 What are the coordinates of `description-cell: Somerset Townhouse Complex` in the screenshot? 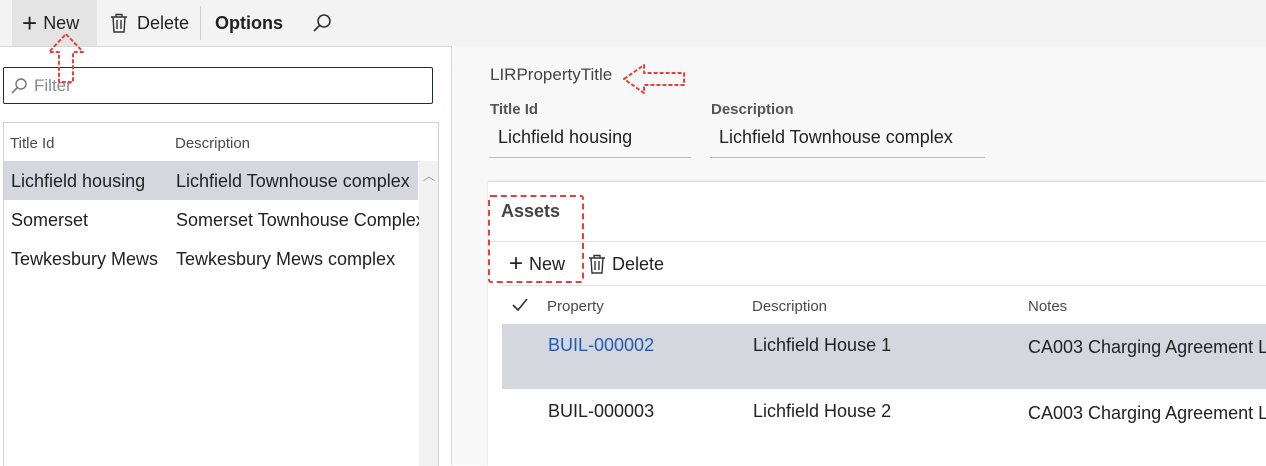 It's located at (300, 220).